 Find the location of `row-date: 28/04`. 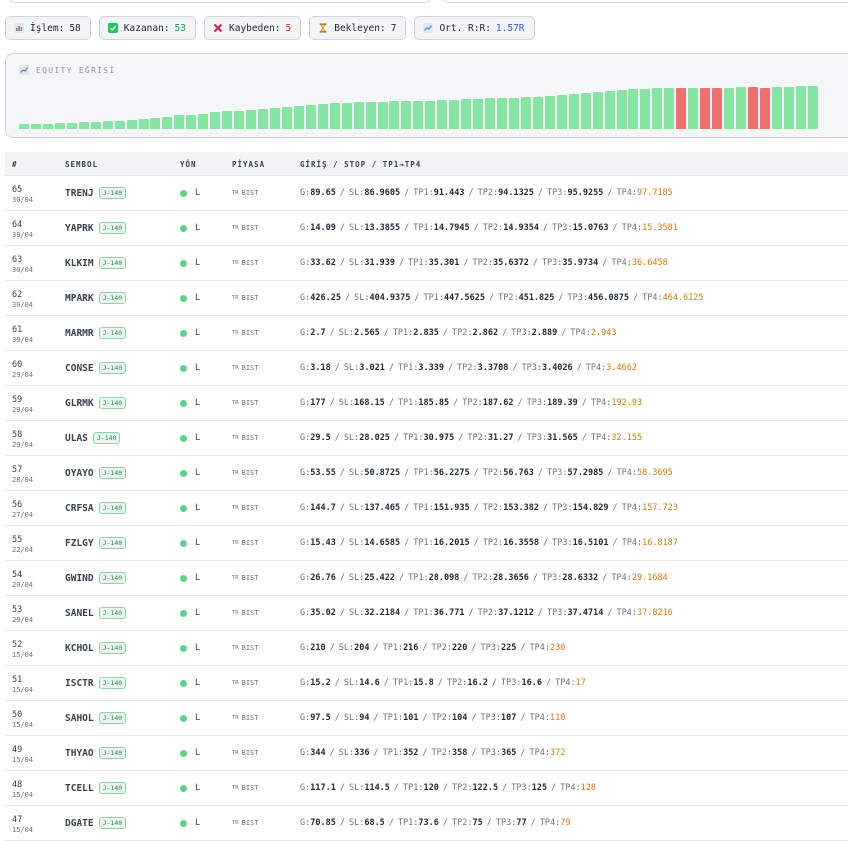

row-date: 28/04 is located at coordinates (23, 480).